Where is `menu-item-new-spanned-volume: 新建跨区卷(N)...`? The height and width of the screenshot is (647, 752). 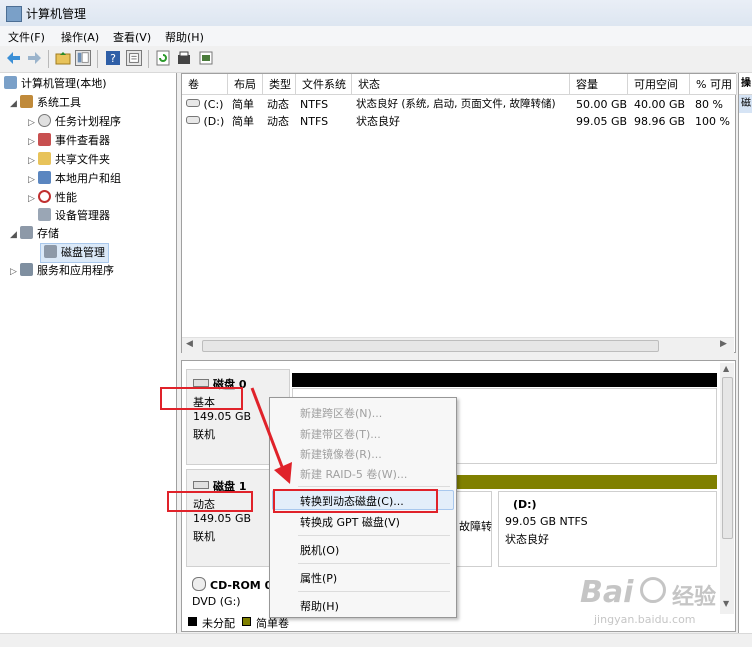 menu-item-new-spanned-volume: 新建跨区卷(N)... is located at coordinates (341, 413).